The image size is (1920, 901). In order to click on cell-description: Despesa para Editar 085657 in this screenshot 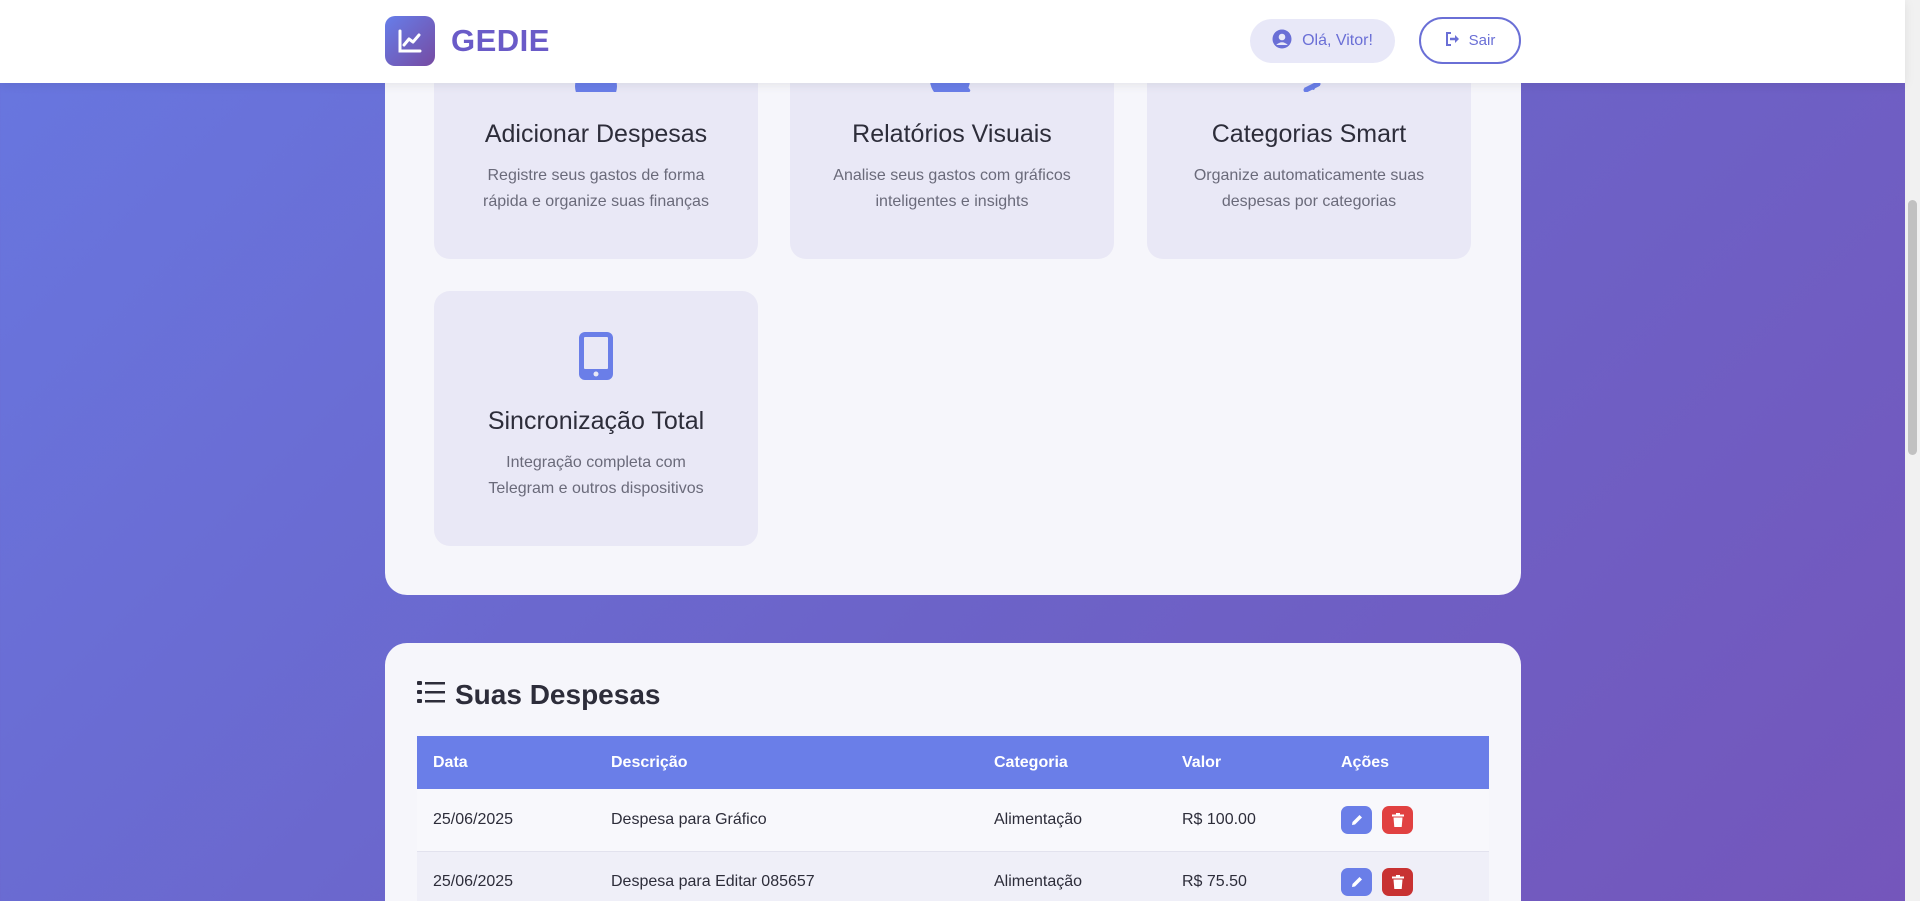, I will do `click(713, 881)`.